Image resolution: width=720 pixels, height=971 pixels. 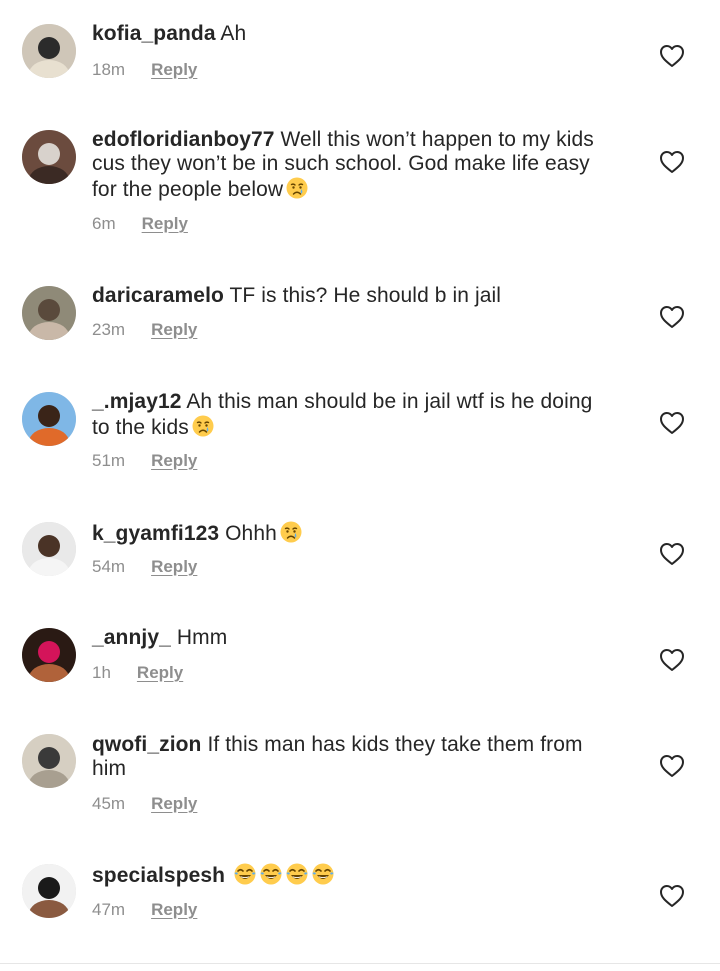 What do you see at coordinates (360, 963) in the screenshot?
I see `divider` at bounding box center [360, 963].